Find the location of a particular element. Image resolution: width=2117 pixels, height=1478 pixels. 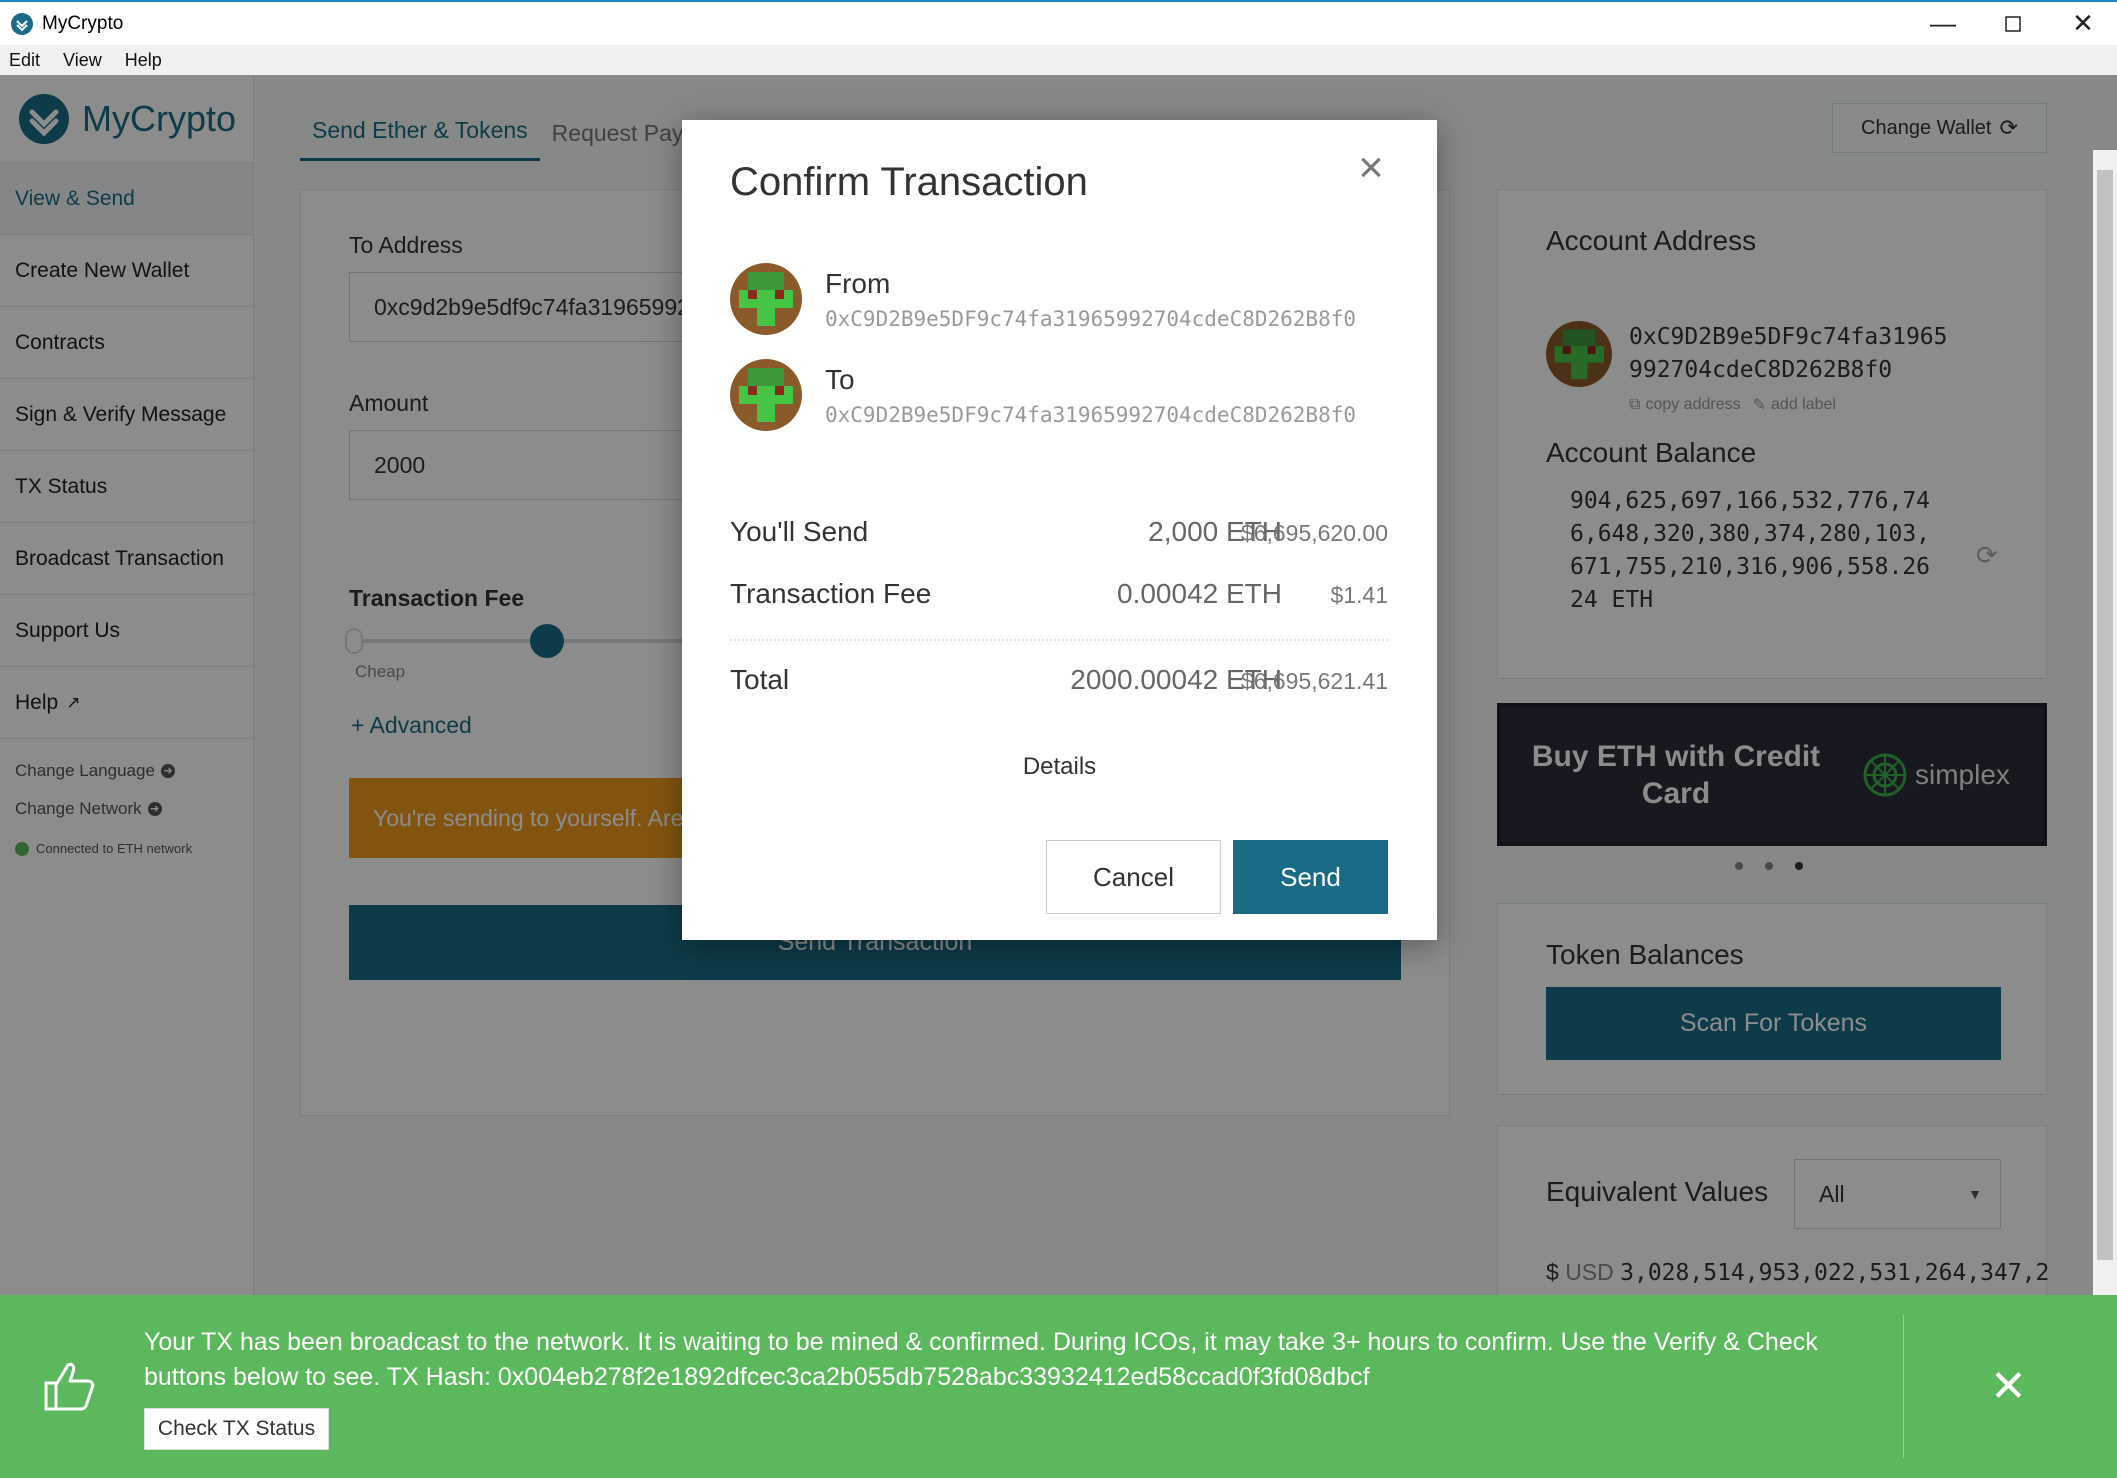

fee-row-label: Transaction Fee is located at coordinates (831, 593).